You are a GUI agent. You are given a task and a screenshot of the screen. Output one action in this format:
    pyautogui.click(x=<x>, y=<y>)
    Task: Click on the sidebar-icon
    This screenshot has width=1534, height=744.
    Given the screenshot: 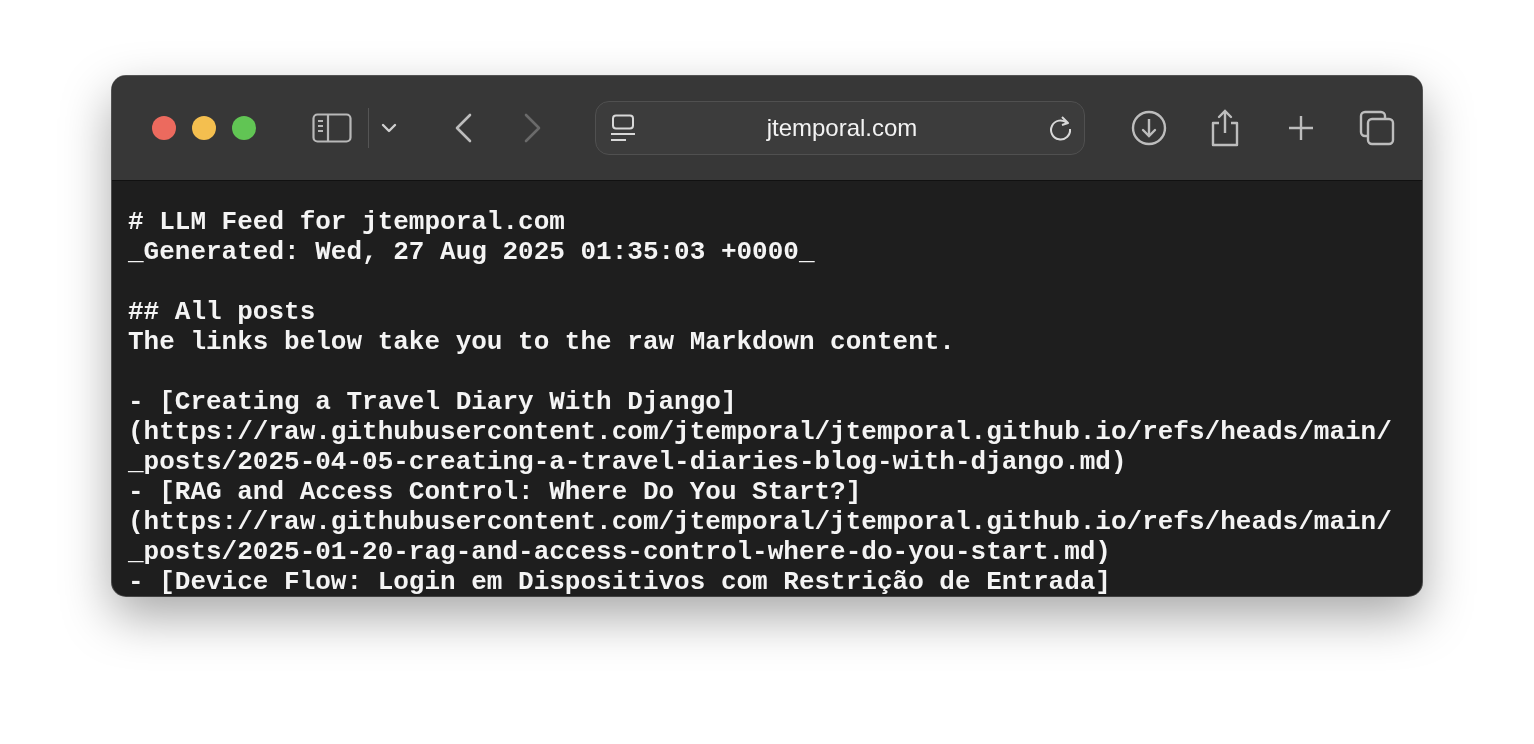 What is the action you would take?
    pyautogui.click(x=332, y=128)
    